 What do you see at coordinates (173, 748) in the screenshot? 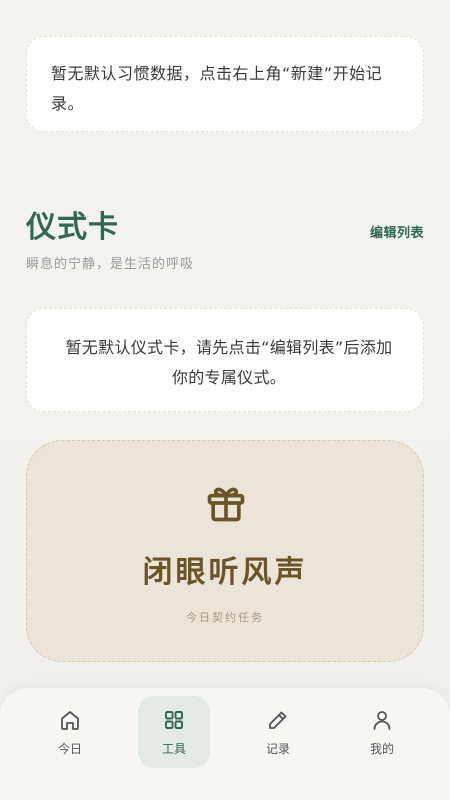
I see `tab-tools-label: 工具` at bounding box center [173, 748].